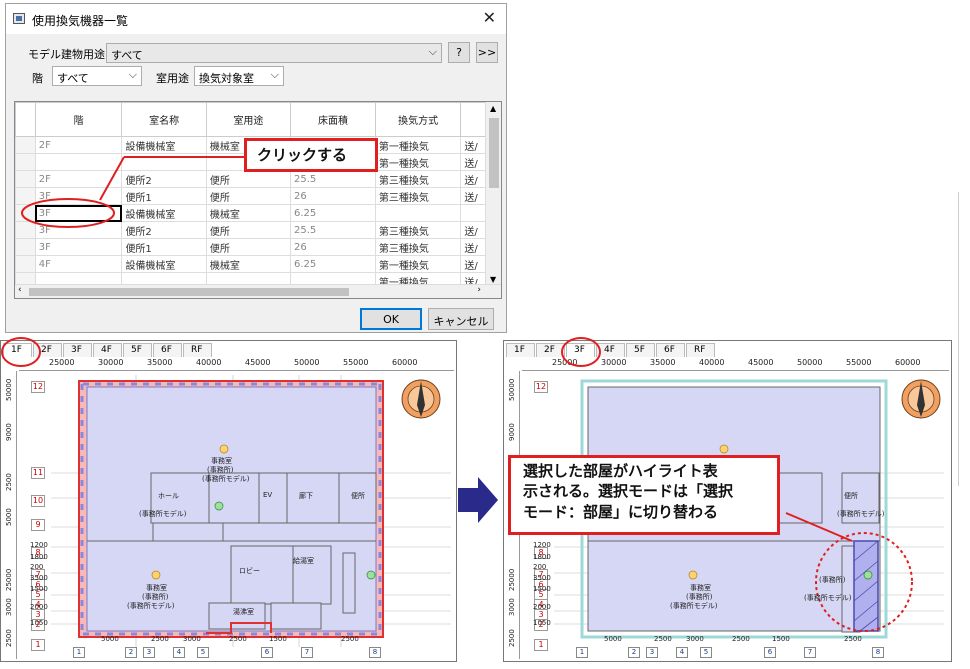  I want to click on divider, so click(958, 339).